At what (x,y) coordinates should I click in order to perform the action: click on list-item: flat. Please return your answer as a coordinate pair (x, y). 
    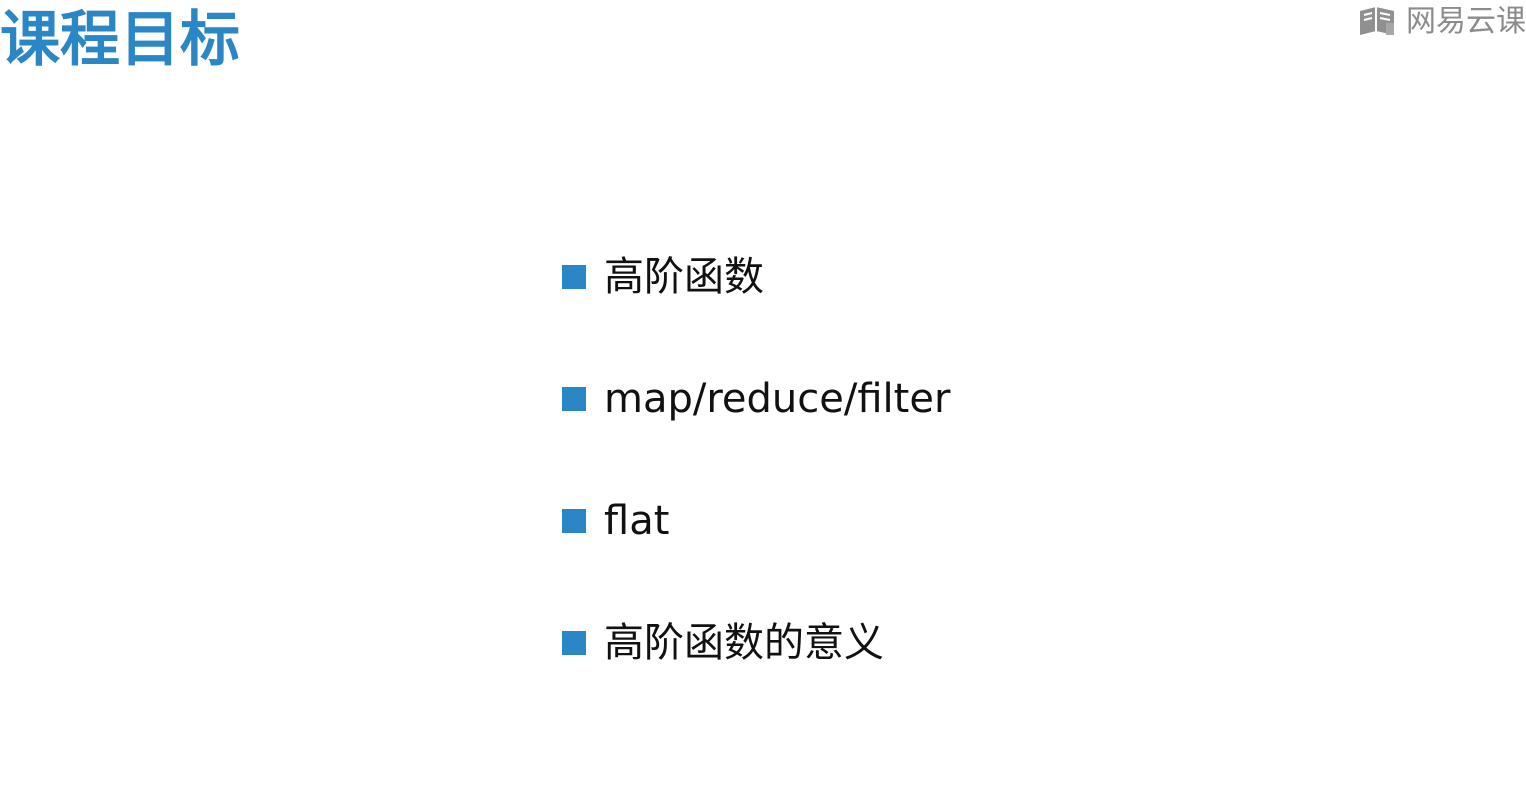
    Looking at the image, I should click on (756, 521).